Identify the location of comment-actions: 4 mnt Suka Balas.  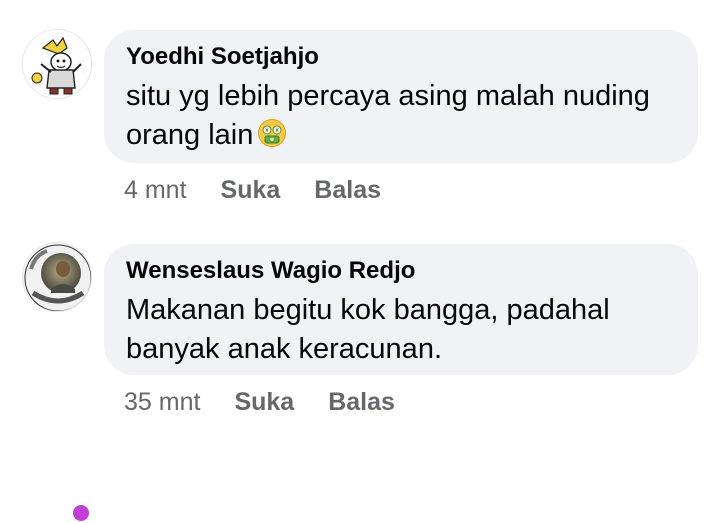
(252, 190).